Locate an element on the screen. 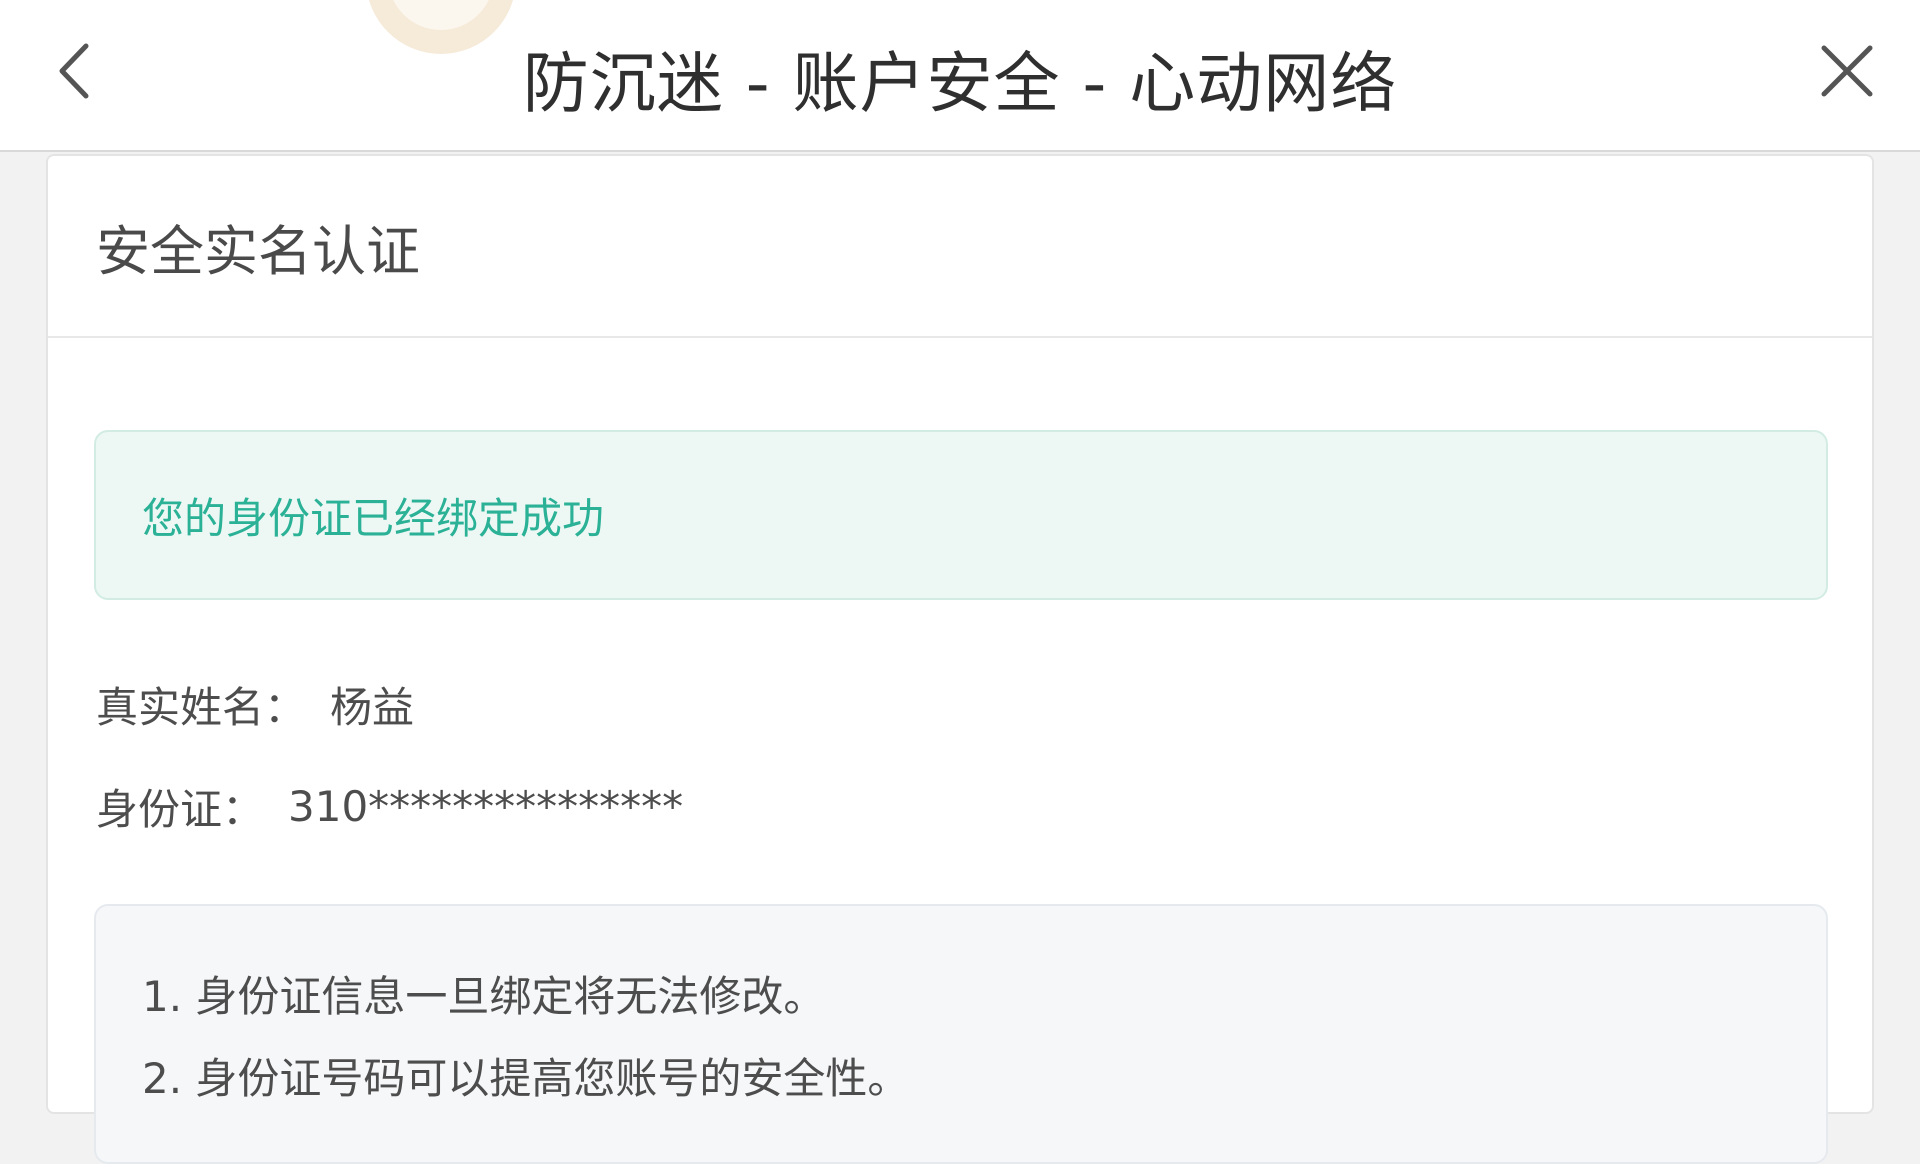 Image resolution: width=1920 pixels, height=1164 pixels. real-name-label: 真实姓名： is located at coordinates (201, 707).